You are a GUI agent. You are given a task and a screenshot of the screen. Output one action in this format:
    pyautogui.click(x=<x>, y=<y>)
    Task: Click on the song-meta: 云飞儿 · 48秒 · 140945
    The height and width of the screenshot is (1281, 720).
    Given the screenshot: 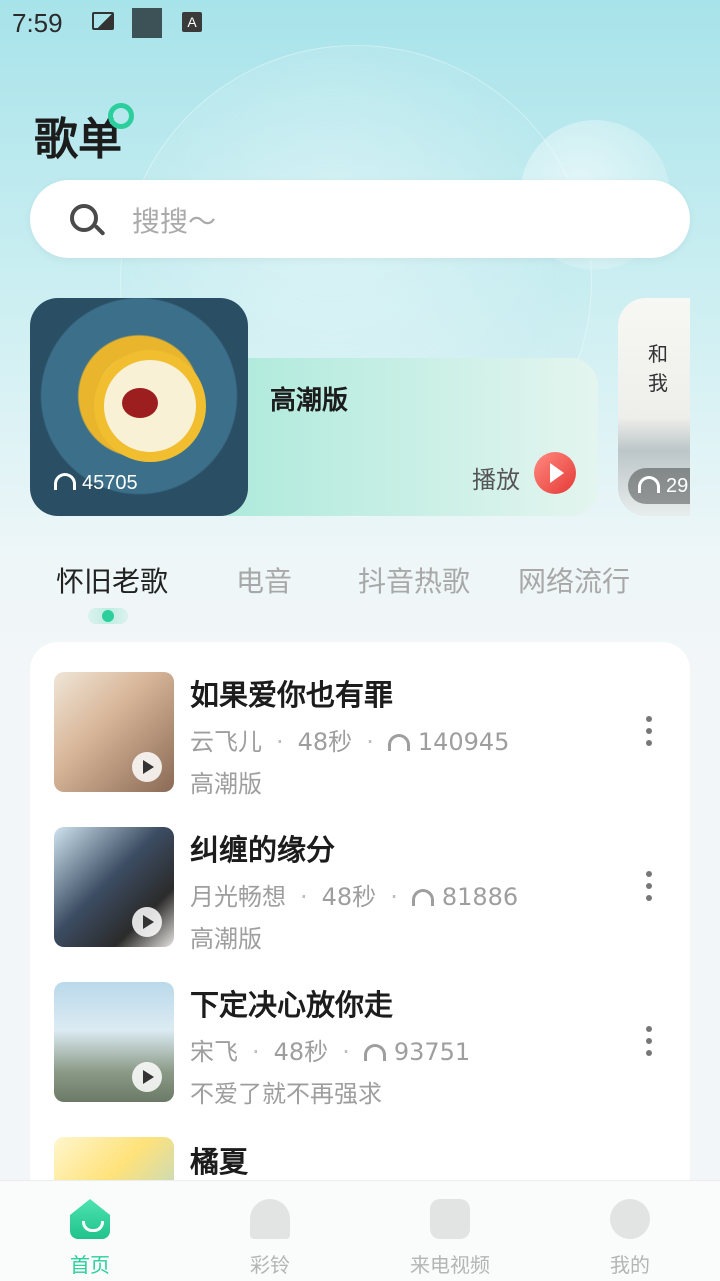 What is the action you would take?
    pyautogui.click(x=350, y=742)
    